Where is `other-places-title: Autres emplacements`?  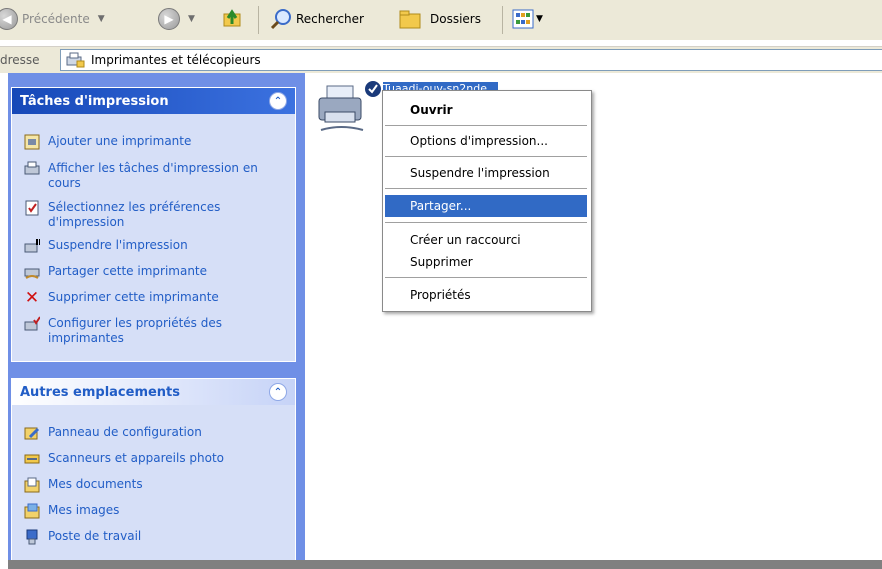 other-places-title: Autres emplacements is located at coordinates (100, 392).